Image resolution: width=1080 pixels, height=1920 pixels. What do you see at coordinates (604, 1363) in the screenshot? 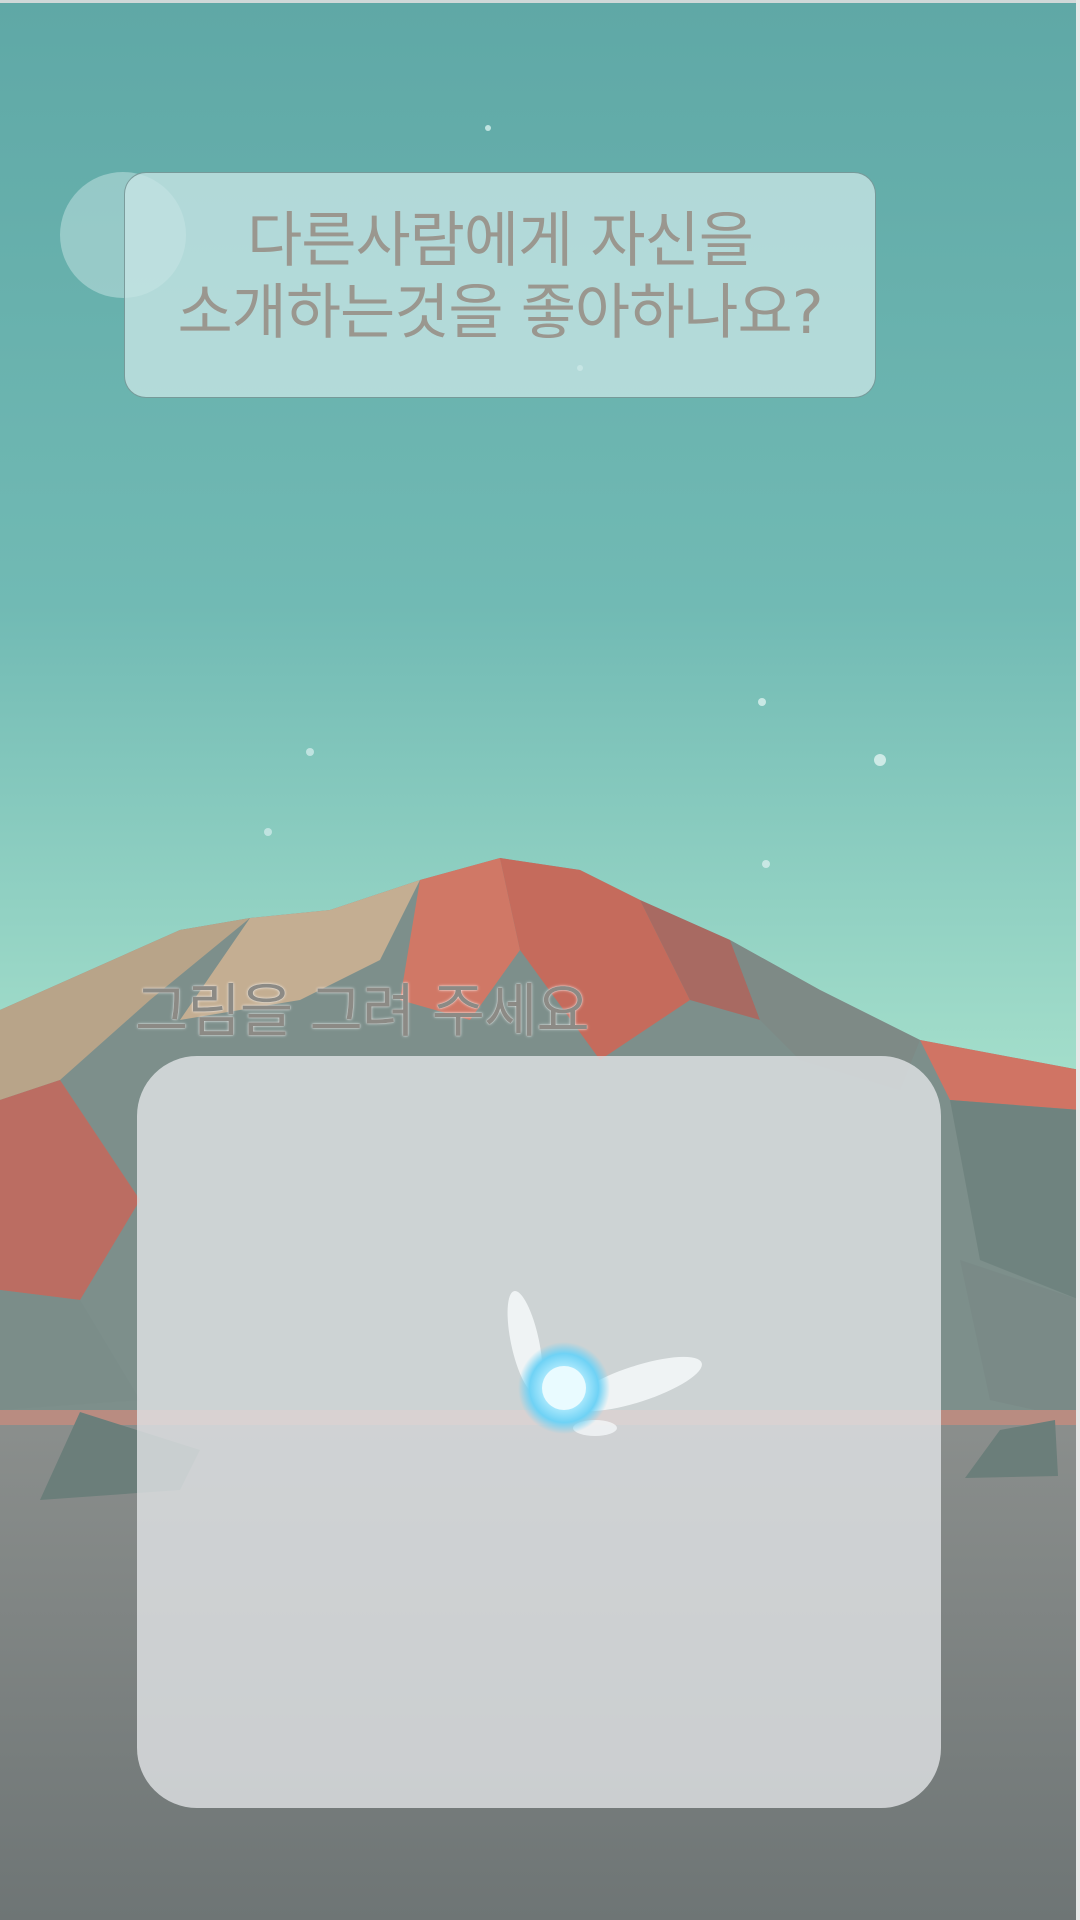
I see `fairy-icon` at bounding box center [604, 1363].